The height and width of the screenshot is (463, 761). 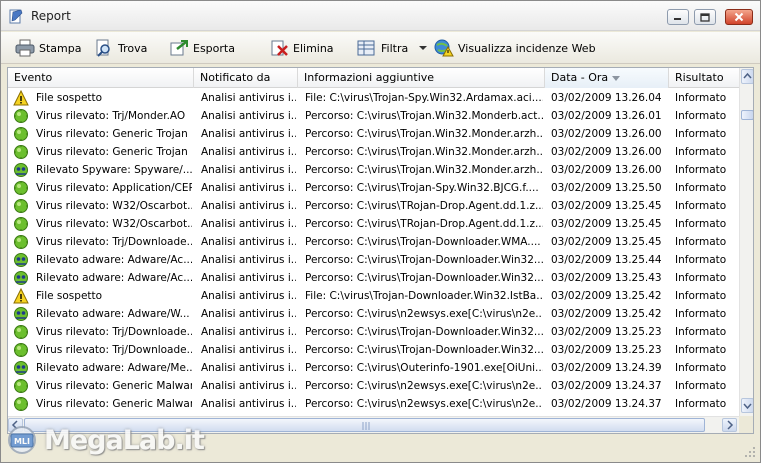 I want to click on filtra-button: Filtra, so click(x=392, y=48).